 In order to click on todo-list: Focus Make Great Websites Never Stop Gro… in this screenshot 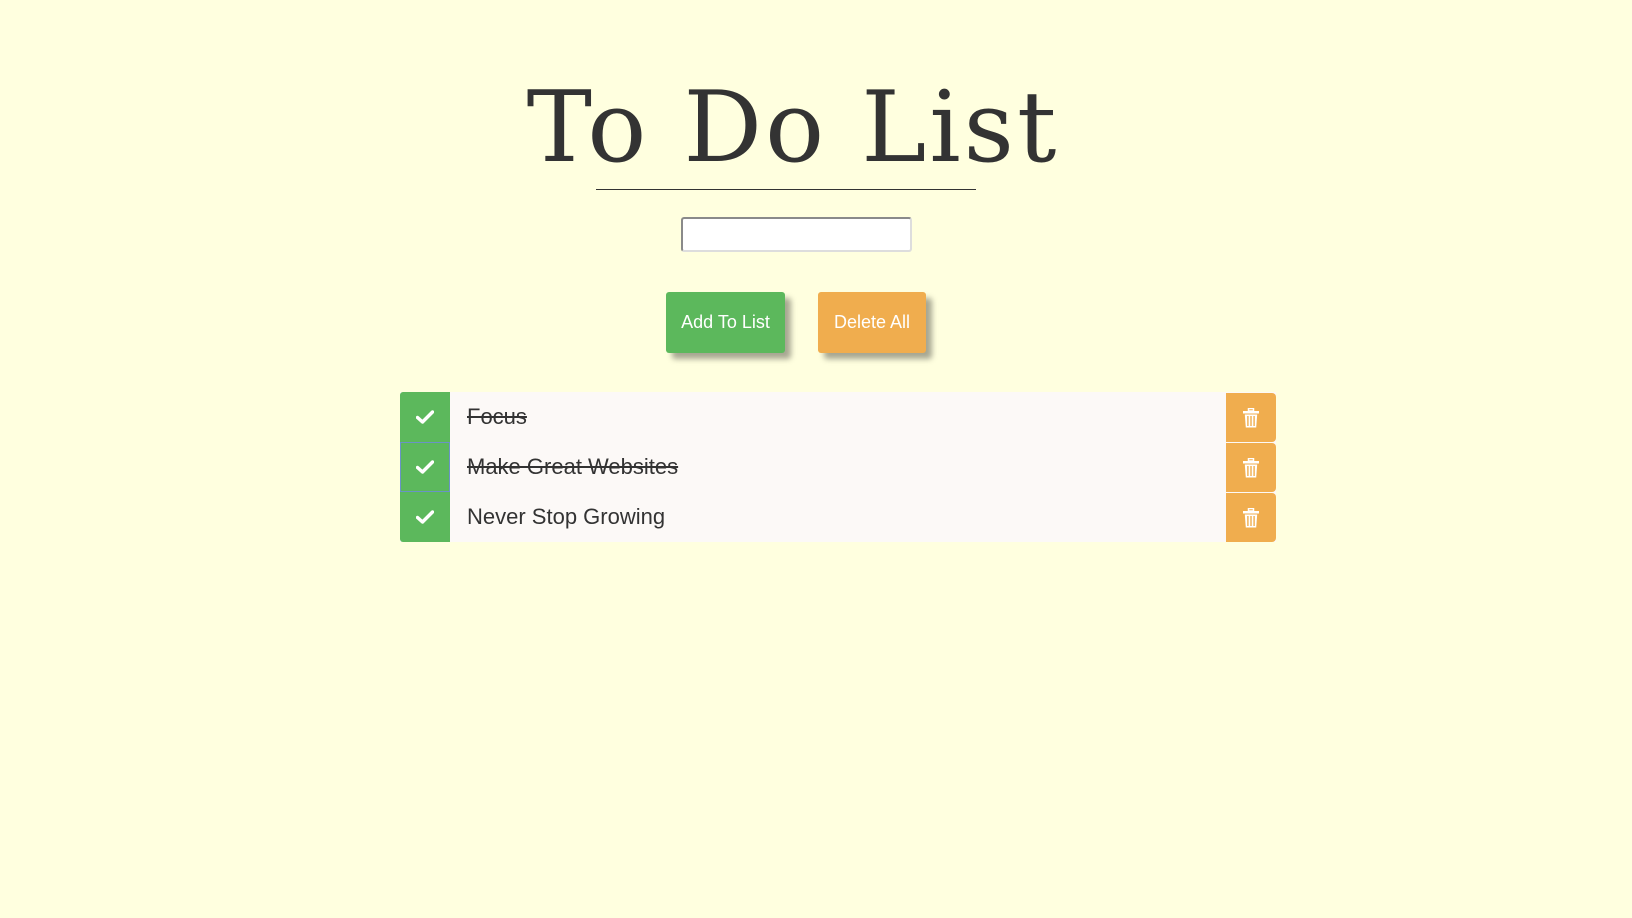, I will do `click(838, 467)`.